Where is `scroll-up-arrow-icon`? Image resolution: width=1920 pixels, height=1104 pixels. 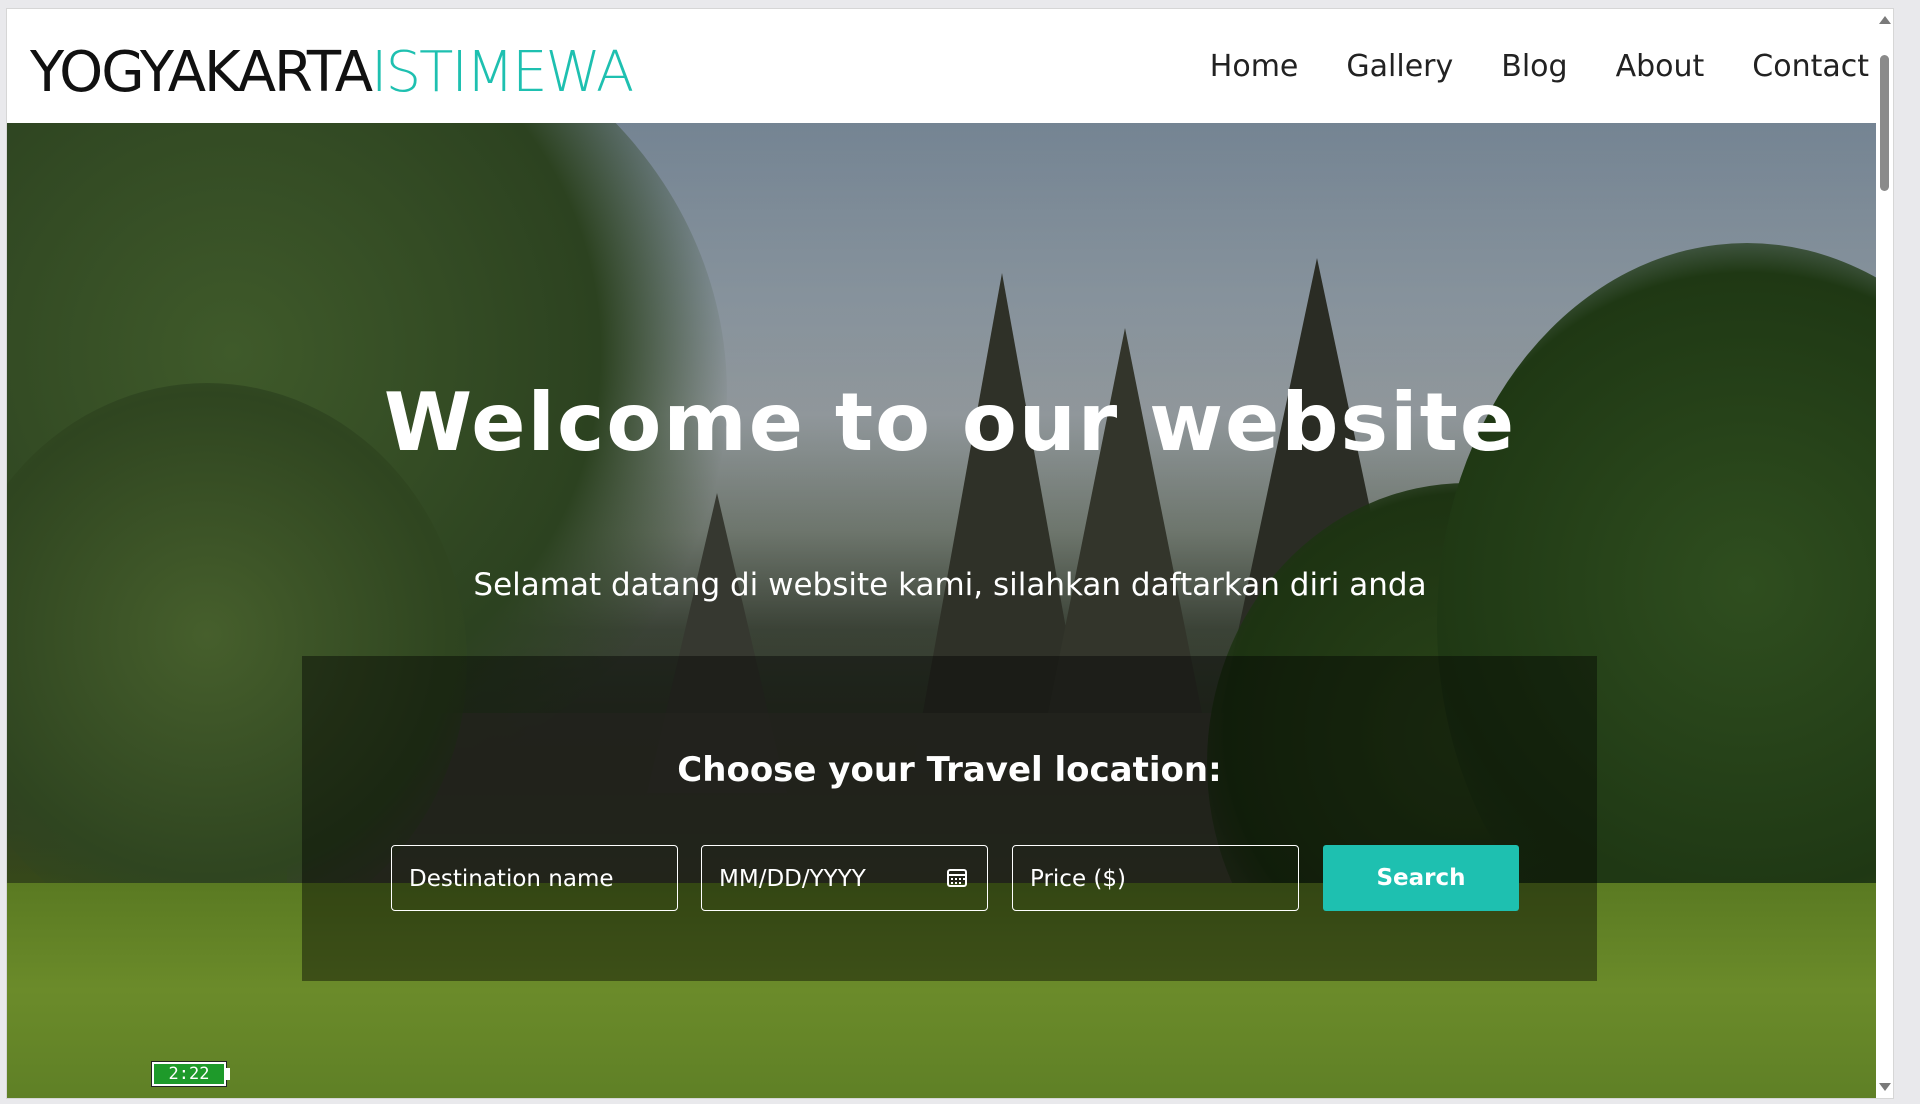 scroll-up-arrow-icon is located at coordinates (1885, 20).